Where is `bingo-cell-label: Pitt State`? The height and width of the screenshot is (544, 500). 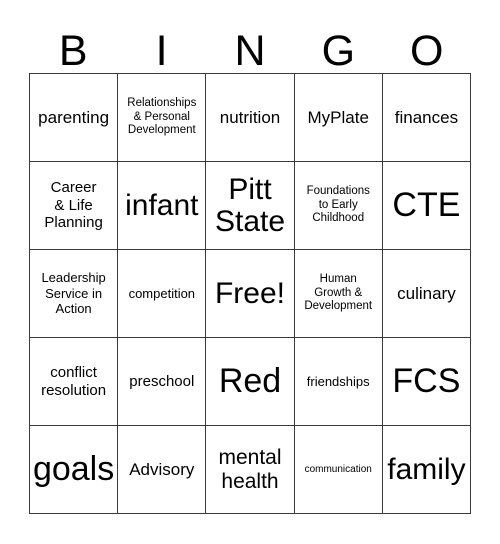
bingo-cell-label: Pitt State is located at coordinates (250, 205).